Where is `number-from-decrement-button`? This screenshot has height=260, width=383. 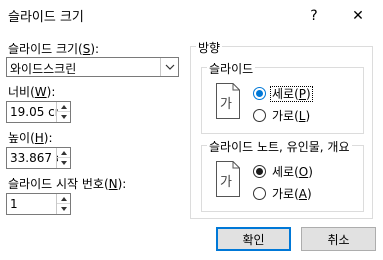 number-from-decrement-button is located at coordinates (63, 209).